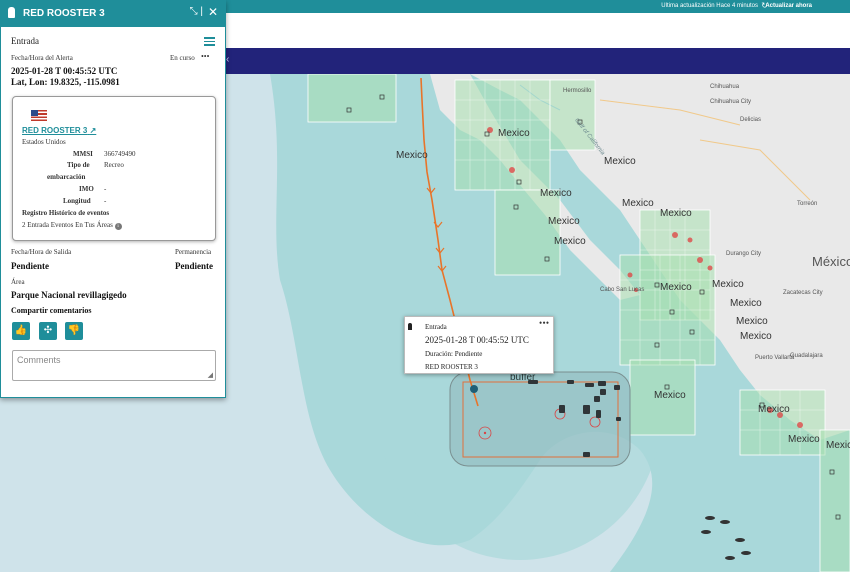 The height and width of the screenshot is (572, 850). What do you see at coordinates (69, 295) in the screenshot?
I see `area-value: Parque Nacional revillagigedo` at bounding box center [69, 295].